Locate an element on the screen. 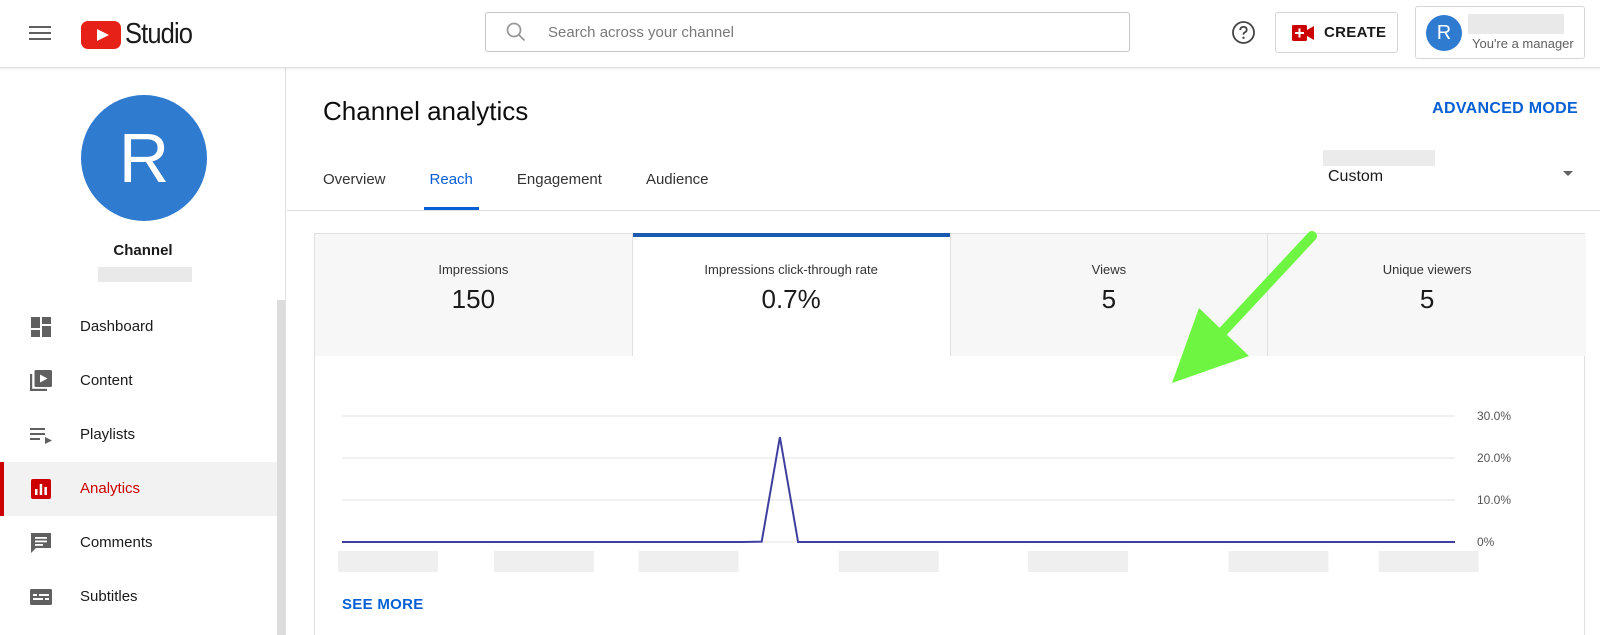  sidebar-item-dashboard: Dashboard is located at coordinates (138, 327).